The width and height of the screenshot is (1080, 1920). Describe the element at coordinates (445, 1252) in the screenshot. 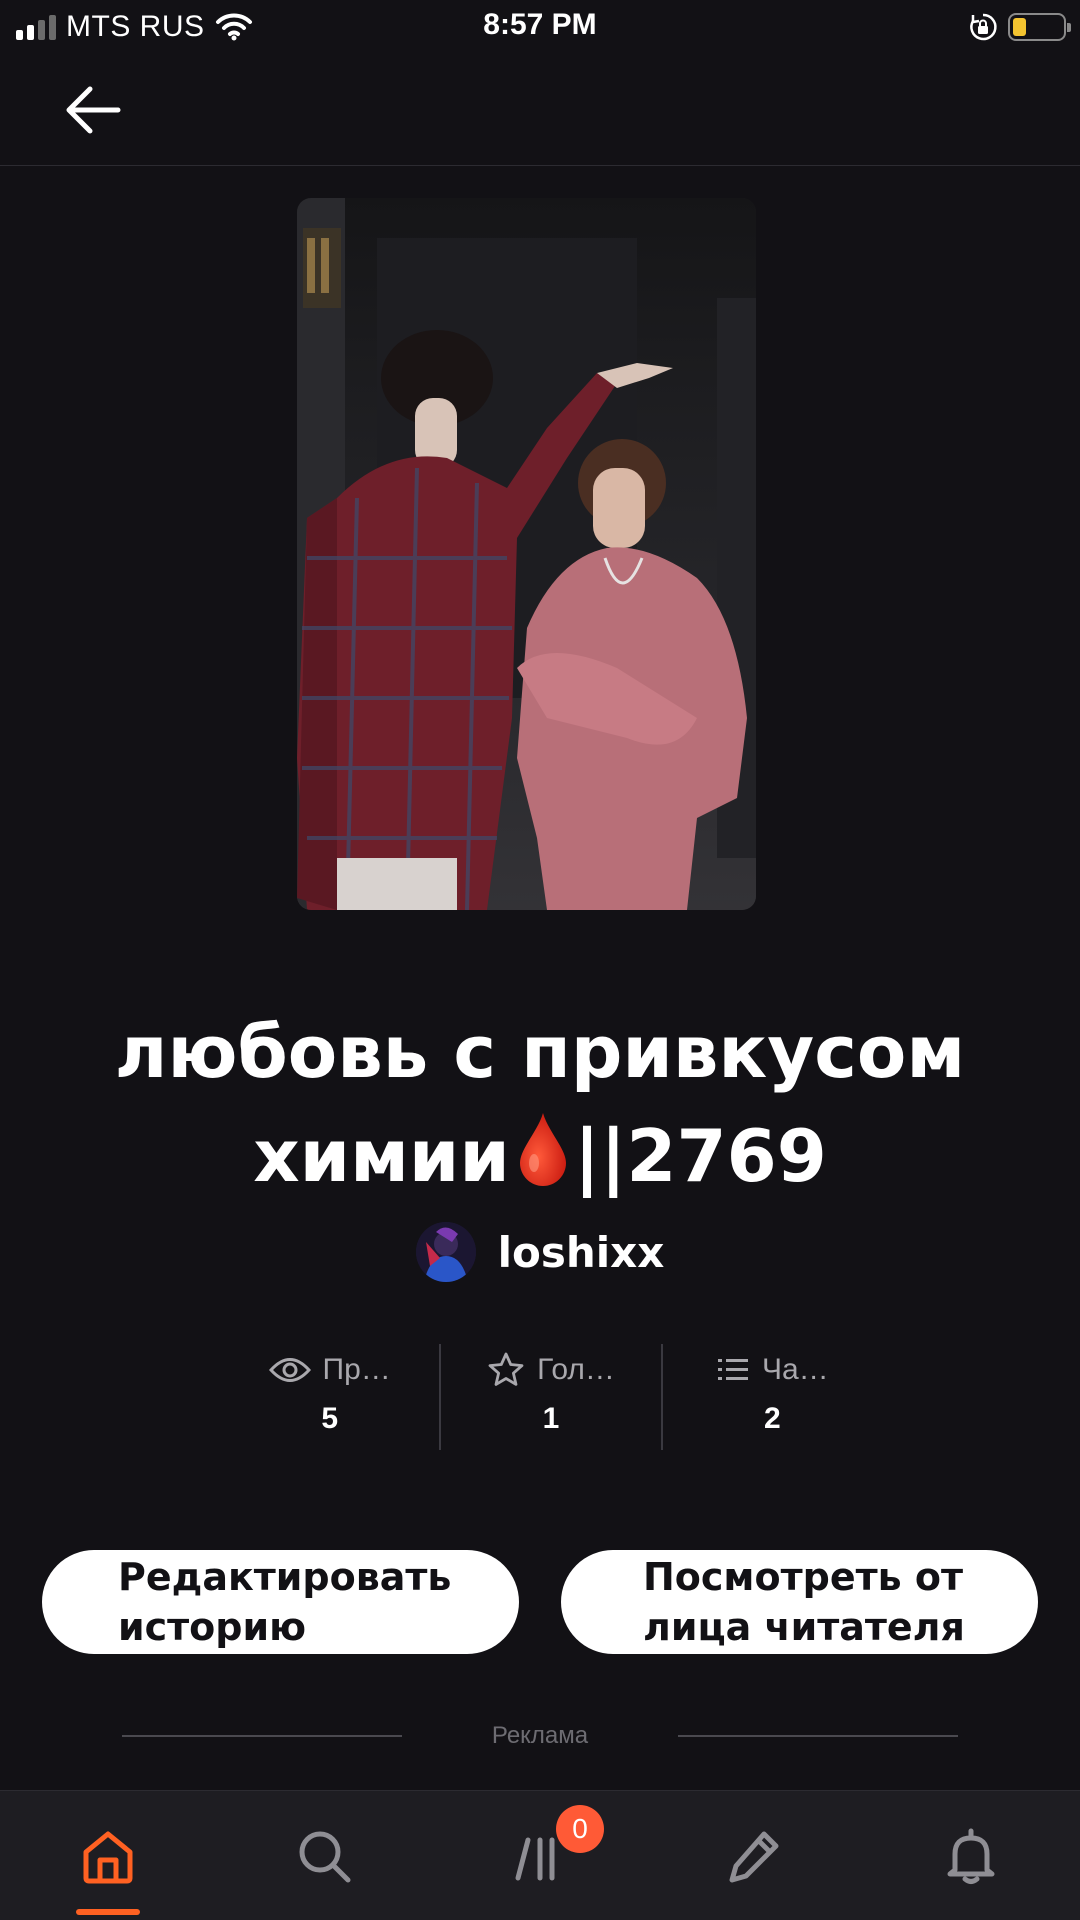

I see `author-avatar` at that location.